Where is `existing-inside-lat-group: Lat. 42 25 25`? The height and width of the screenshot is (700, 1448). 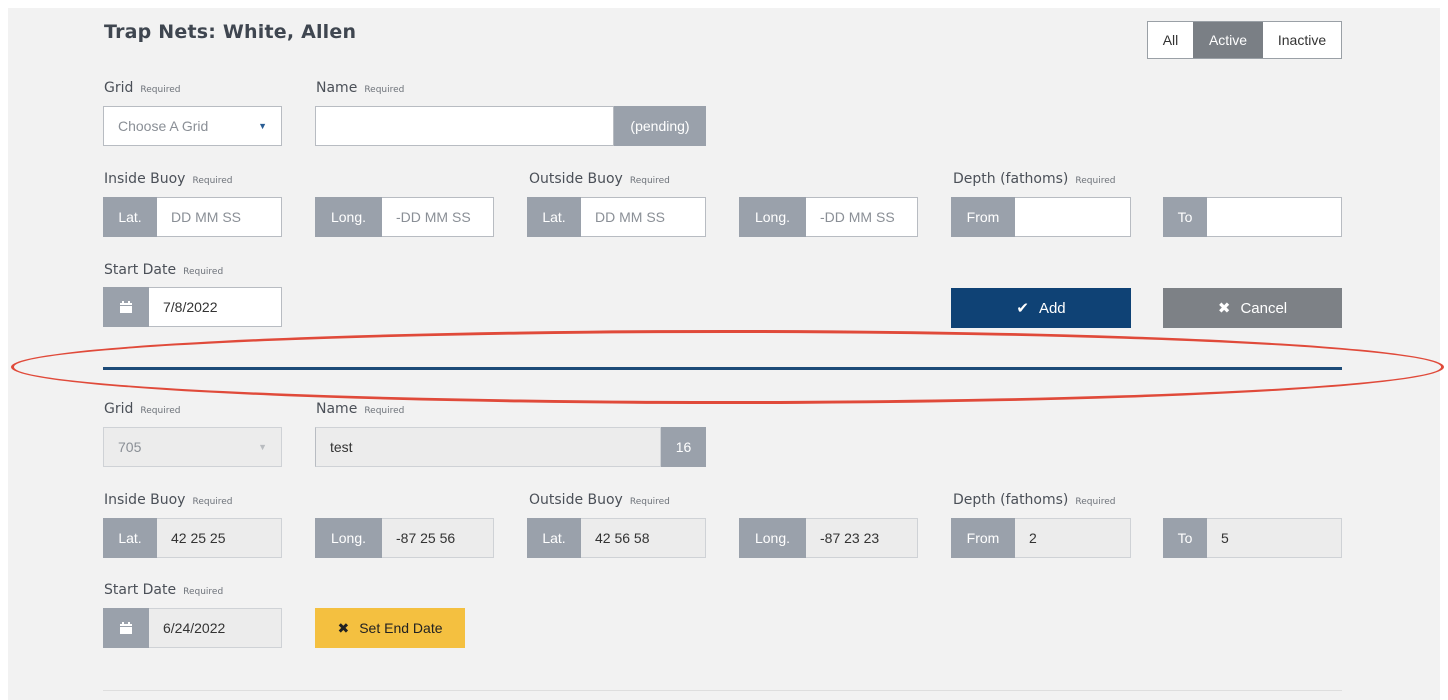
existing-inside-lat-group: Lat. 42 25 25 is located at coordinates (192, 538).